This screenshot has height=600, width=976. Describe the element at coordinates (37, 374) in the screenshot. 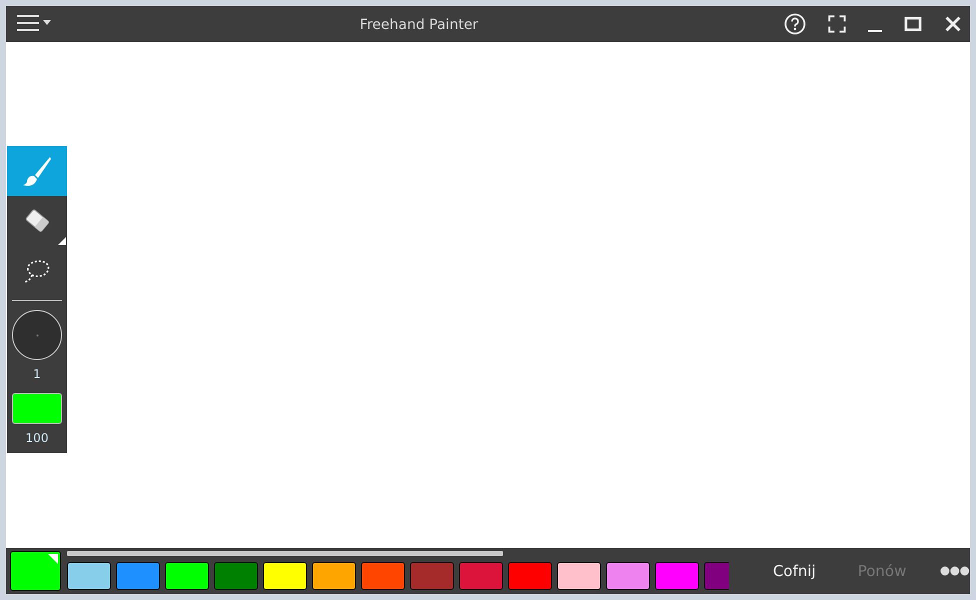

I see `brush-size-value: 1` at that location.